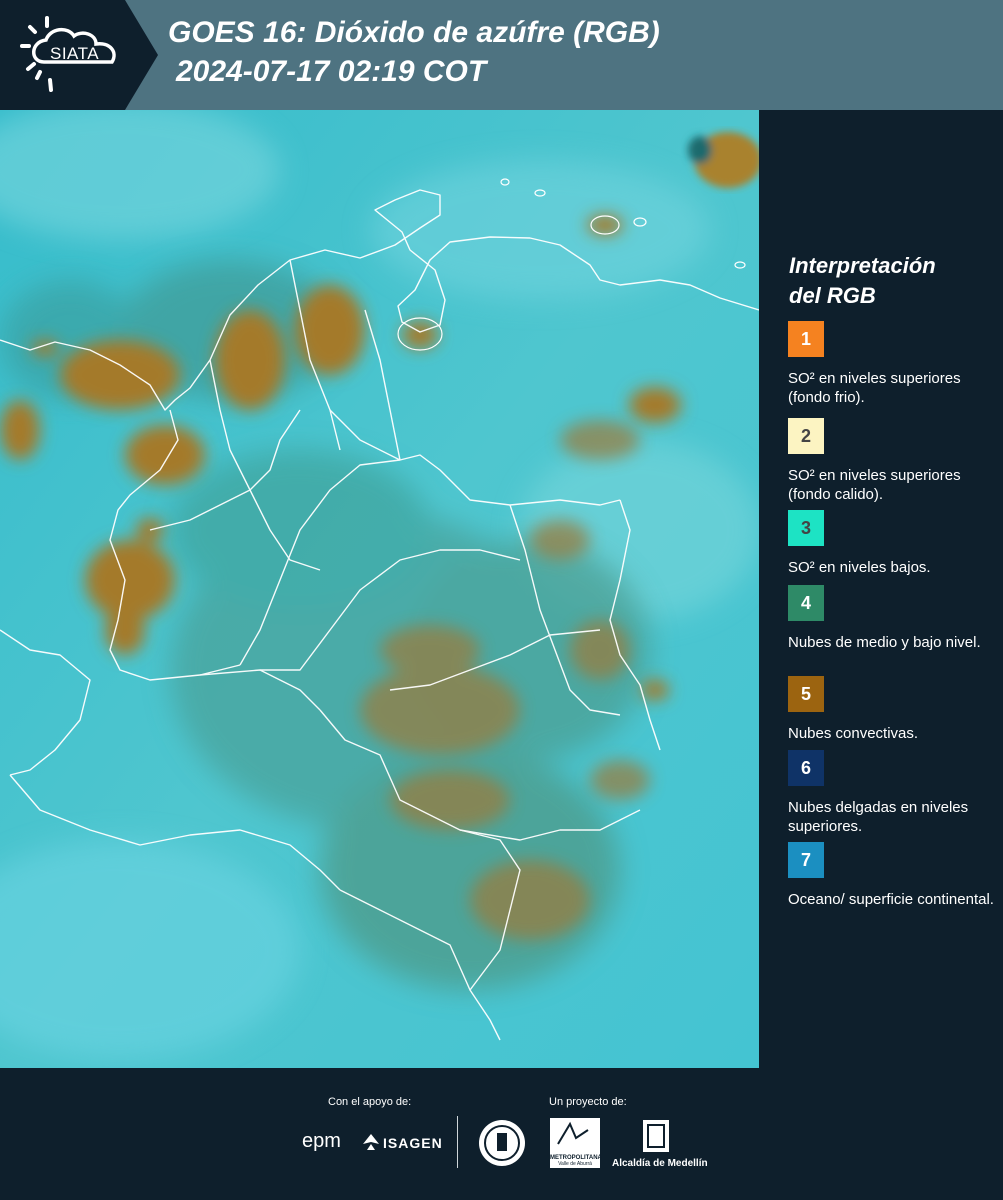 The image size is (1003, 1200). I want to click on support-label: Con el apoyo de:, so click(370, 1102).